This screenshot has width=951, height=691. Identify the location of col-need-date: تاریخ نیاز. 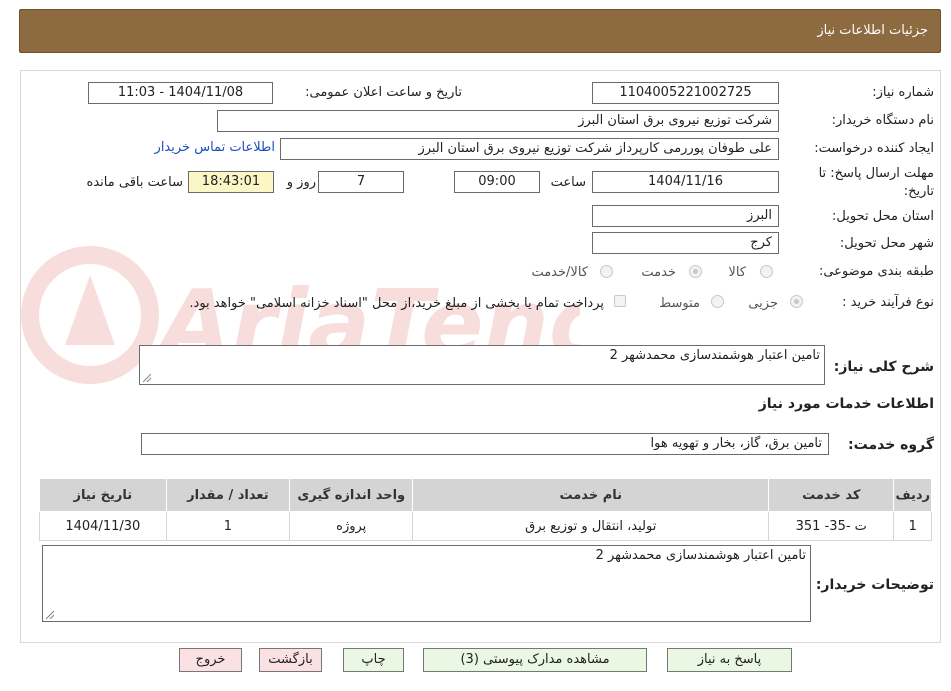
(103, 495).